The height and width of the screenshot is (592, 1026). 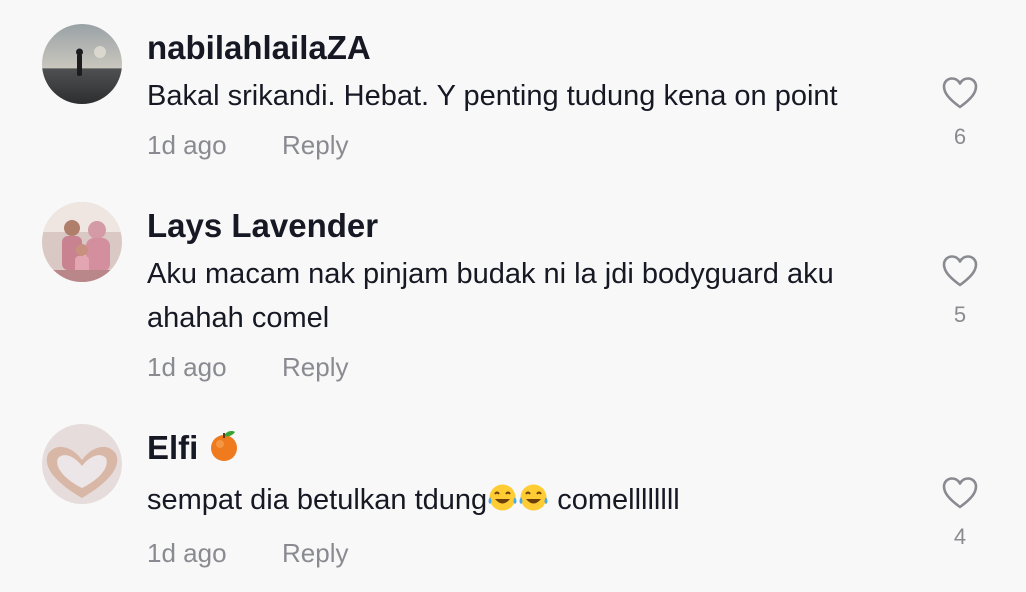 I want to click on username: nabilahlailaZA, so click(x=532, y=48).